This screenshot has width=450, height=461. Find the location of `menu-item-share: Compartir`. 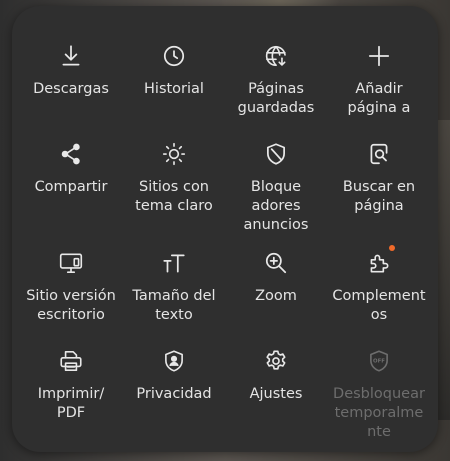

menu-item-share: Compartir is located at coordinates (71, 169).